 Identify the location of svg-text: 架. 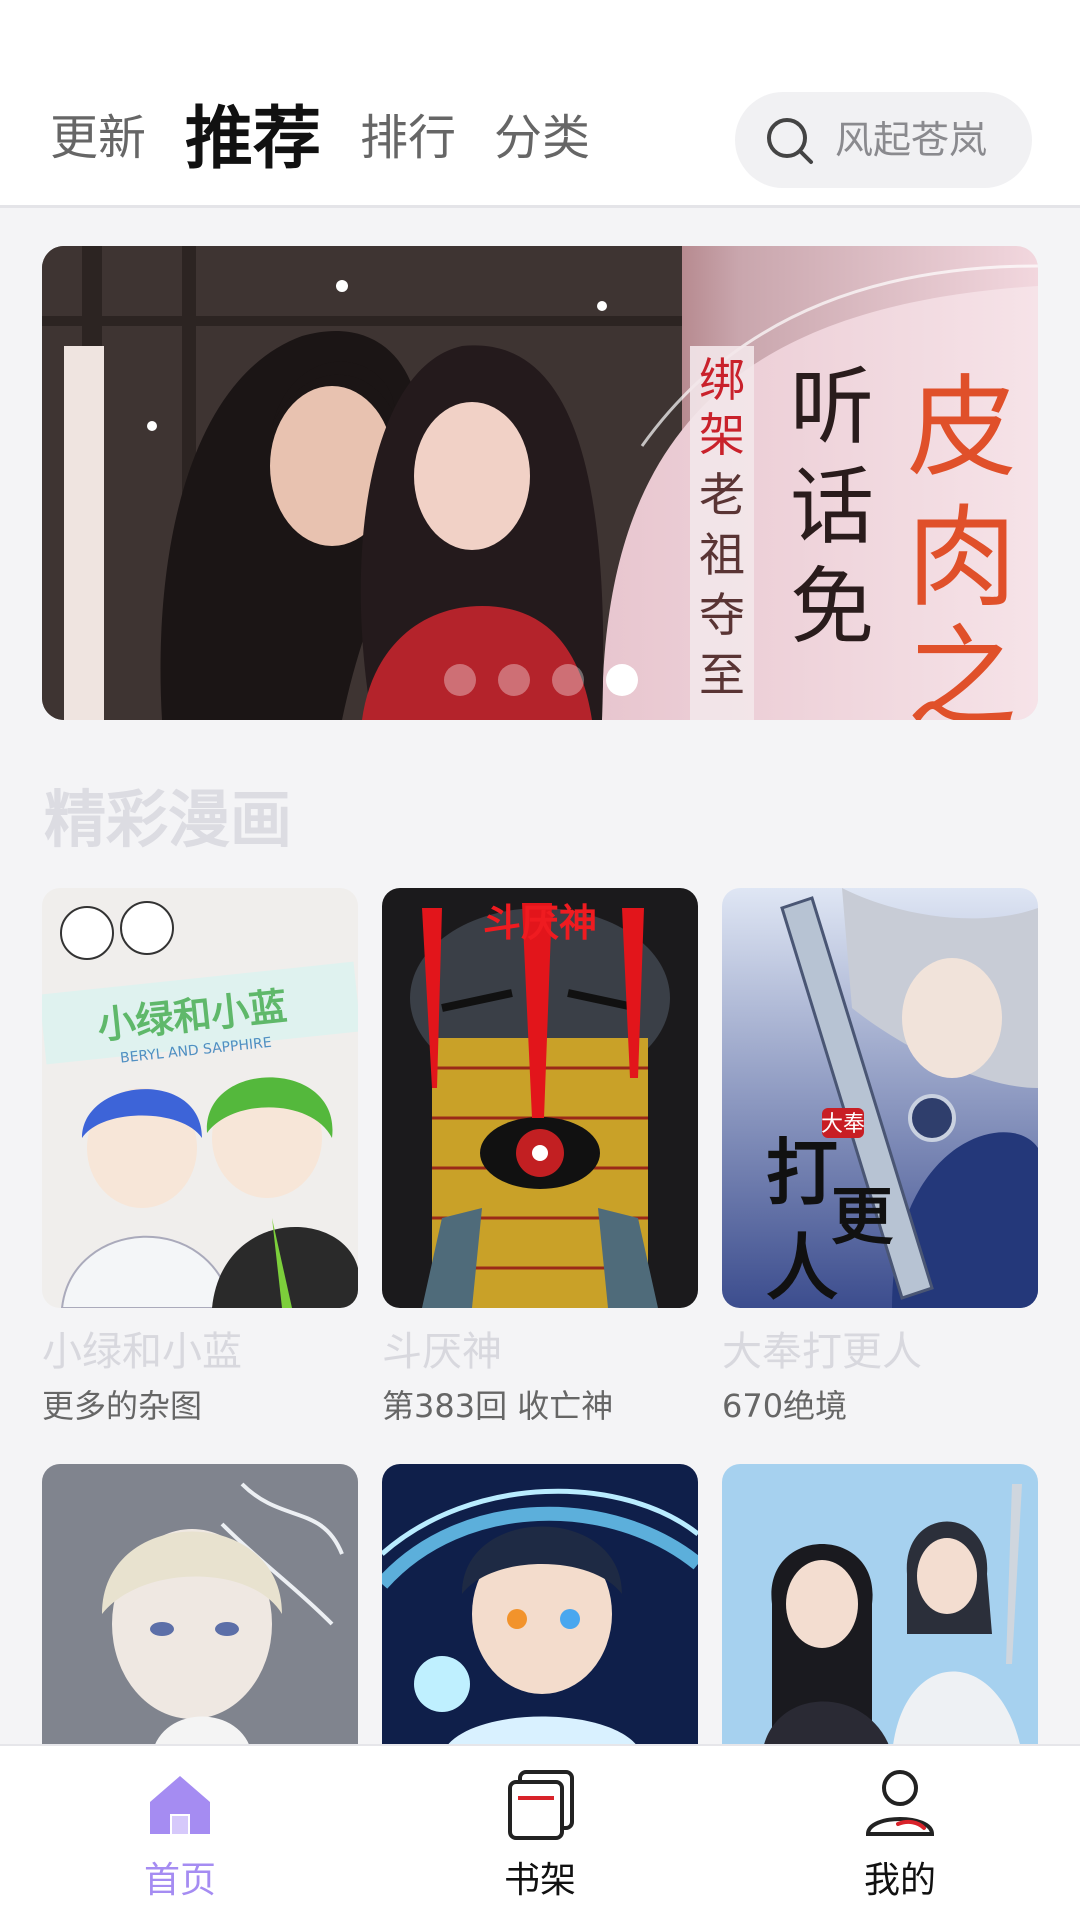
(722, 435).